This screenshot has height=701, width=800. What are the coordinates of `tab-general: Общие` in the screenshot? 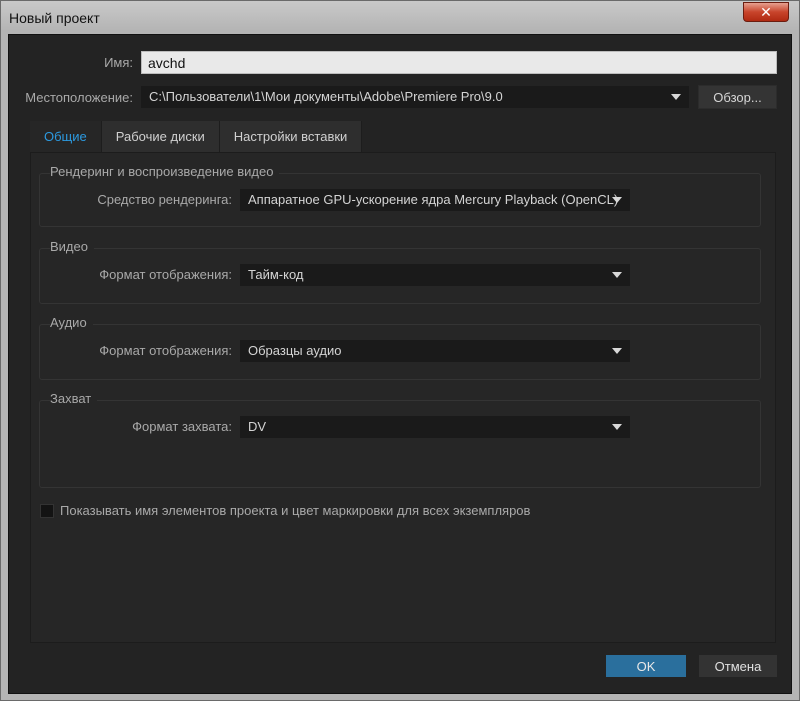 It's located at (66, 136).